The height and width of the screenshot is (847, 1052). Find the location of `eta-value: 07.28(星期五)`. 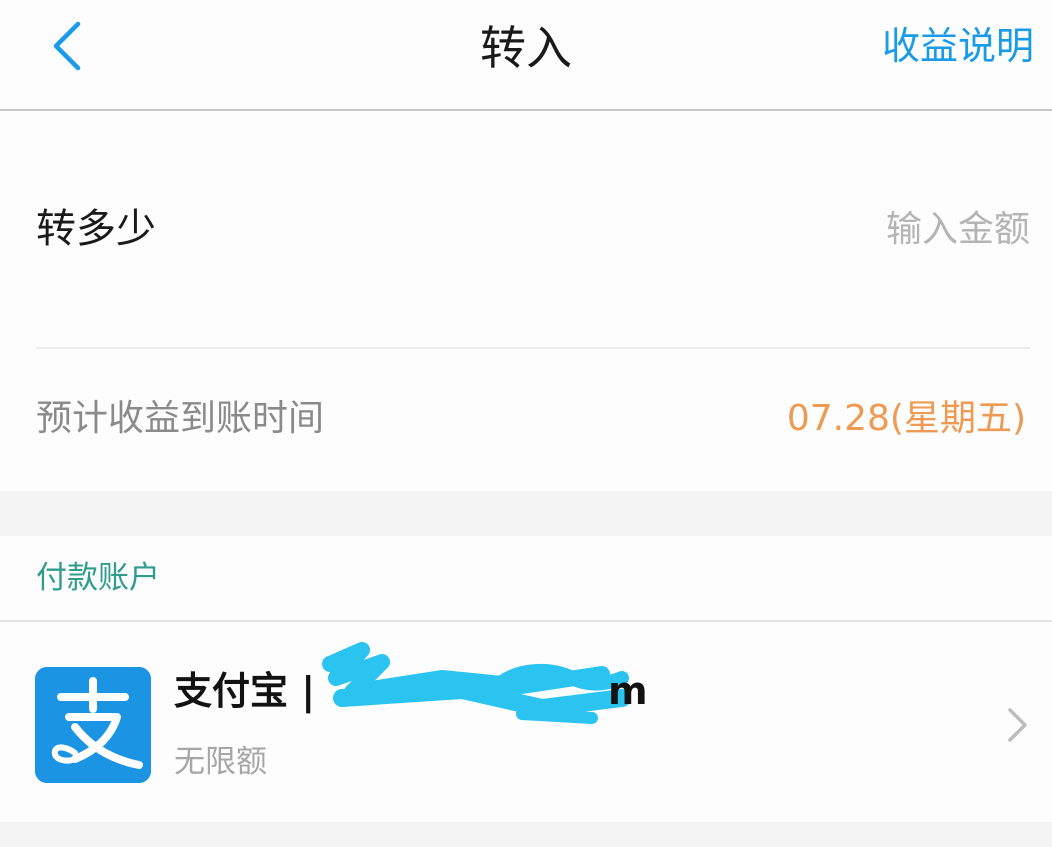

eta-value: 07.28(星期五) is located at coordinates (906, 418).